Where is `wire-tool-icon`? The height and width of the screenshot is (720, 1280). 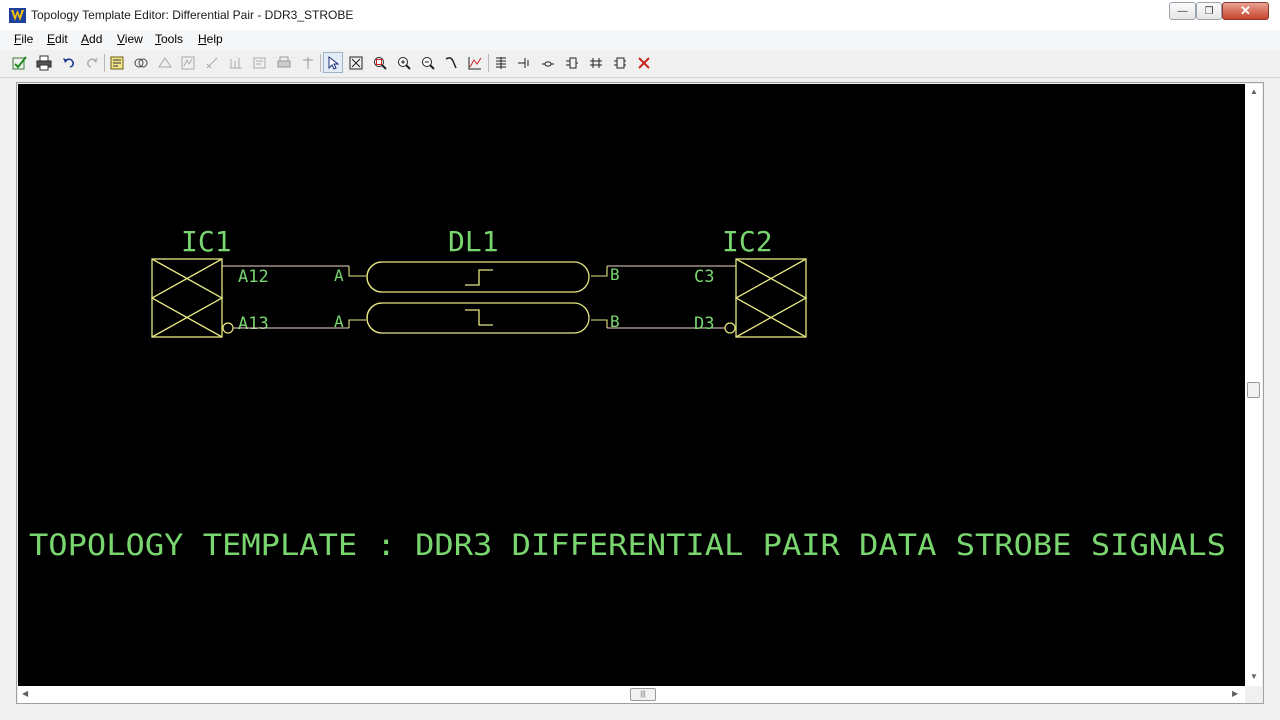 wire-tool-icon is located at coordinates (451, 62).